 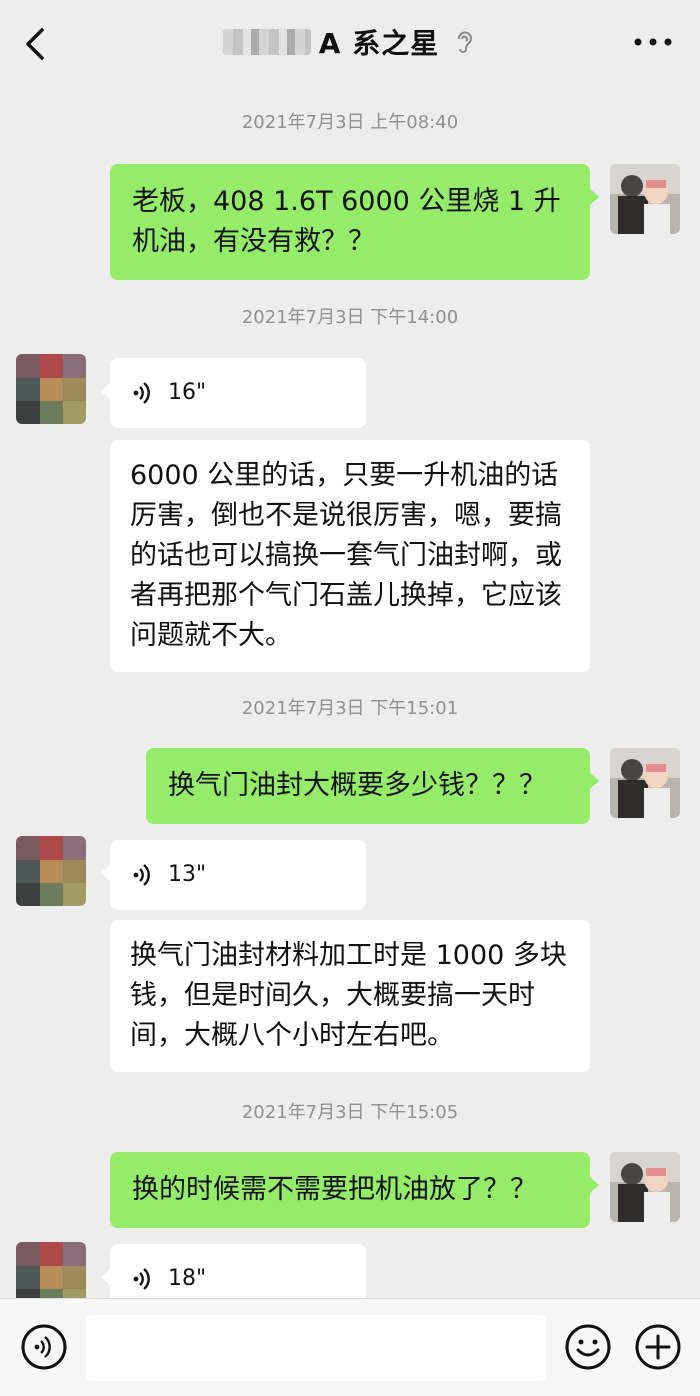 What do you see at coordinates (350, 708) in the screenshot?
I see `timestamp: 2021年7月3日 下午15:01` at bounding box center [350, 708].